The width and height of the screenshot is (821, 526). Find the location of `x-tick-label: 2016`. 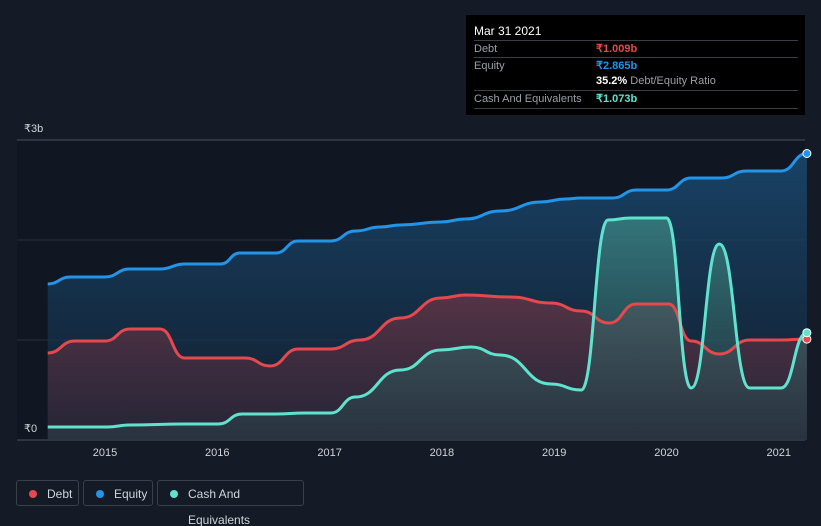

x-tick-label: 2016 is located at coordinates (217, 453).